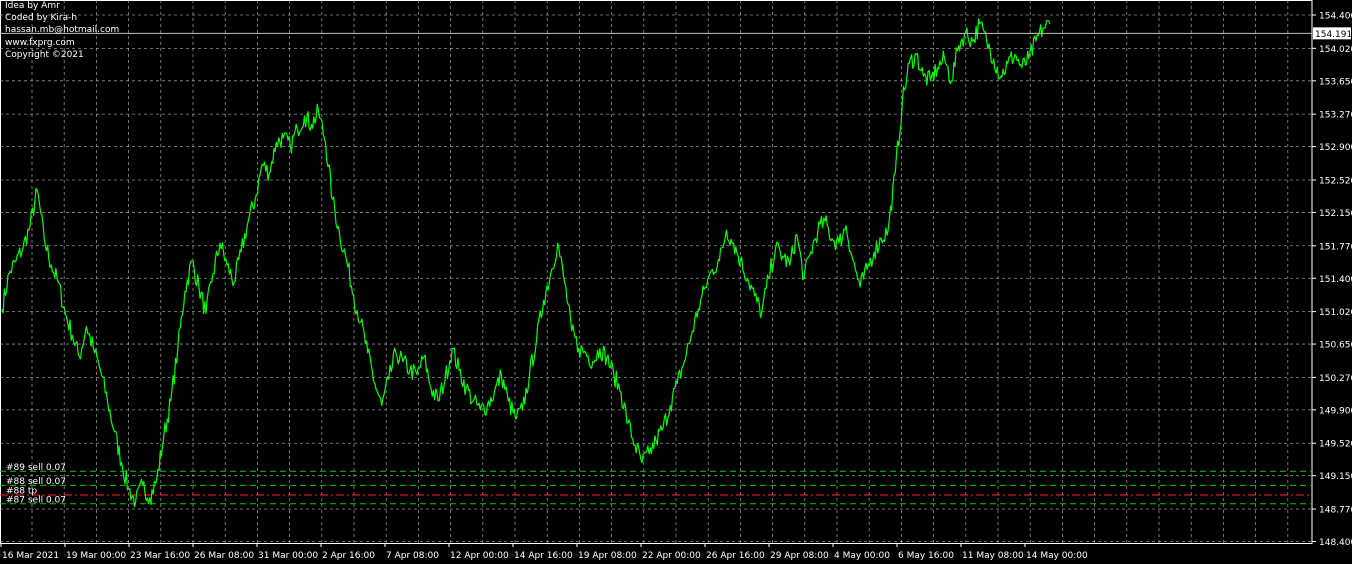 The height and width of the screenshot is (564, 1352). I want to click on info-line: hassan.mb@hotmail.com, so click(62, 30).